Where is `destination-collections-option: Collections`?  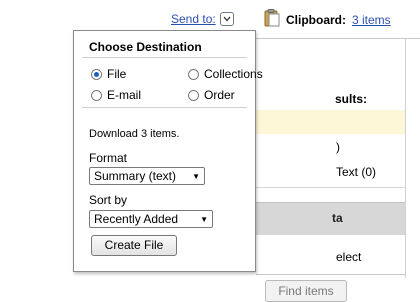
destination-collections-option: Collections is located at coordinates (225, 74).